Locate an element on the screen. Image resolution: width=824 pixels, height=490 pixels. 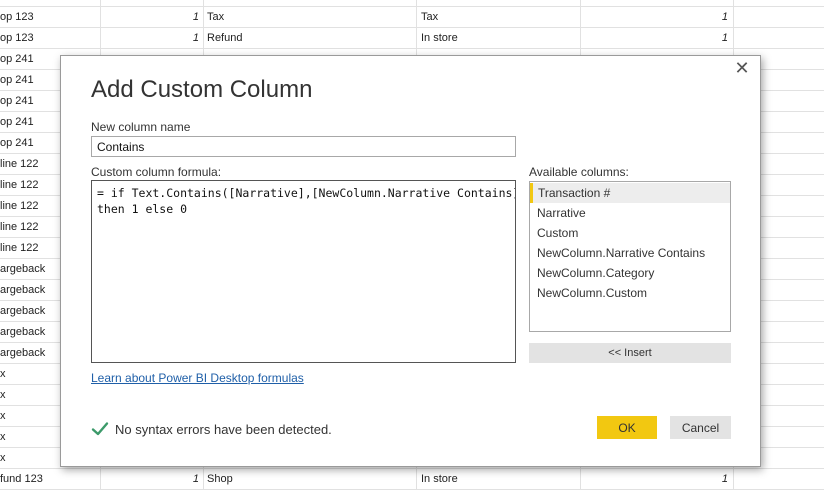
available-columns-label: Available columns: is located at coordinates (579, 172).